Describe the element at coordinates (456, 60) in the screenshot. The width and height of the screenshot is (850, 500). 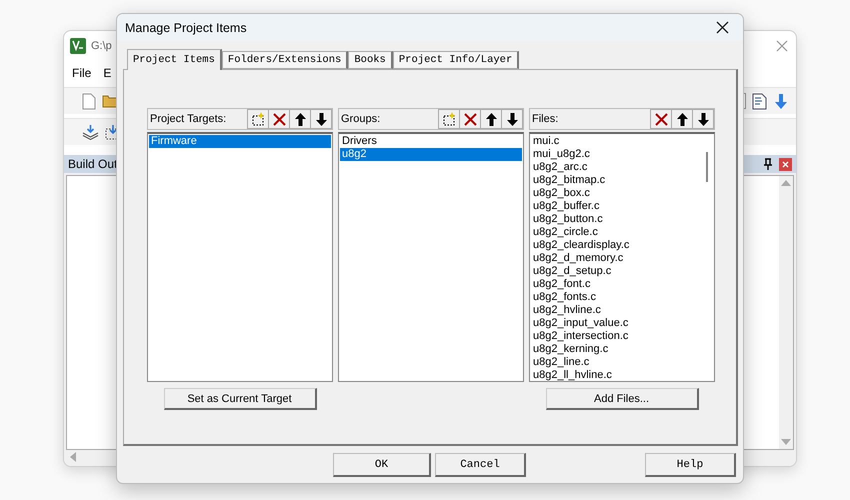
I see `tab: Project Info/Layer` at that location.